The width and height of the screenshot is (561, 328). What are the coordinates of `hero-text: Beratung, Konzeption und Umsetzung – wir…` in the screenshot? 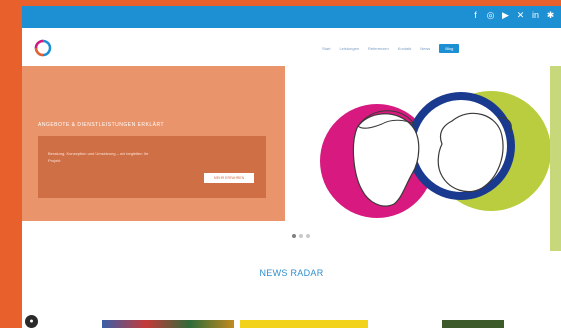 It's located at (98, 157).